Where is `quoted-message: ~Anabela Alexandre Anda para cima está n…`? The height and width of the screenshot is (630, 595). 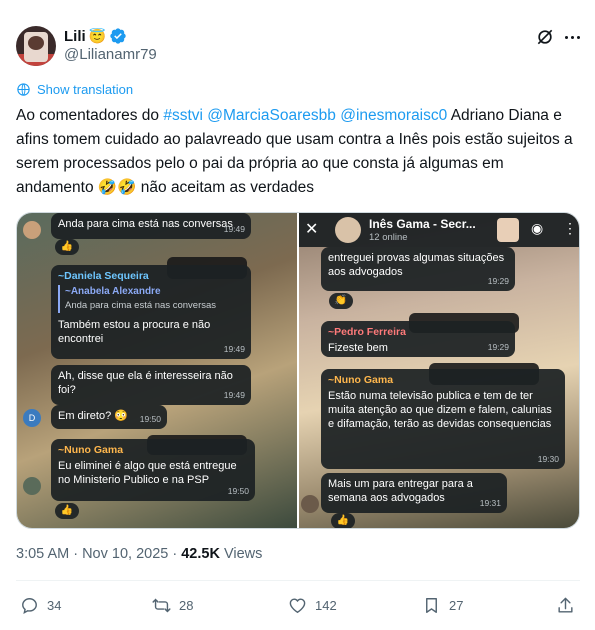
quoted-message: ~Anabela Alexandre Anda para cima está n… is located at coordinates (151, 299).